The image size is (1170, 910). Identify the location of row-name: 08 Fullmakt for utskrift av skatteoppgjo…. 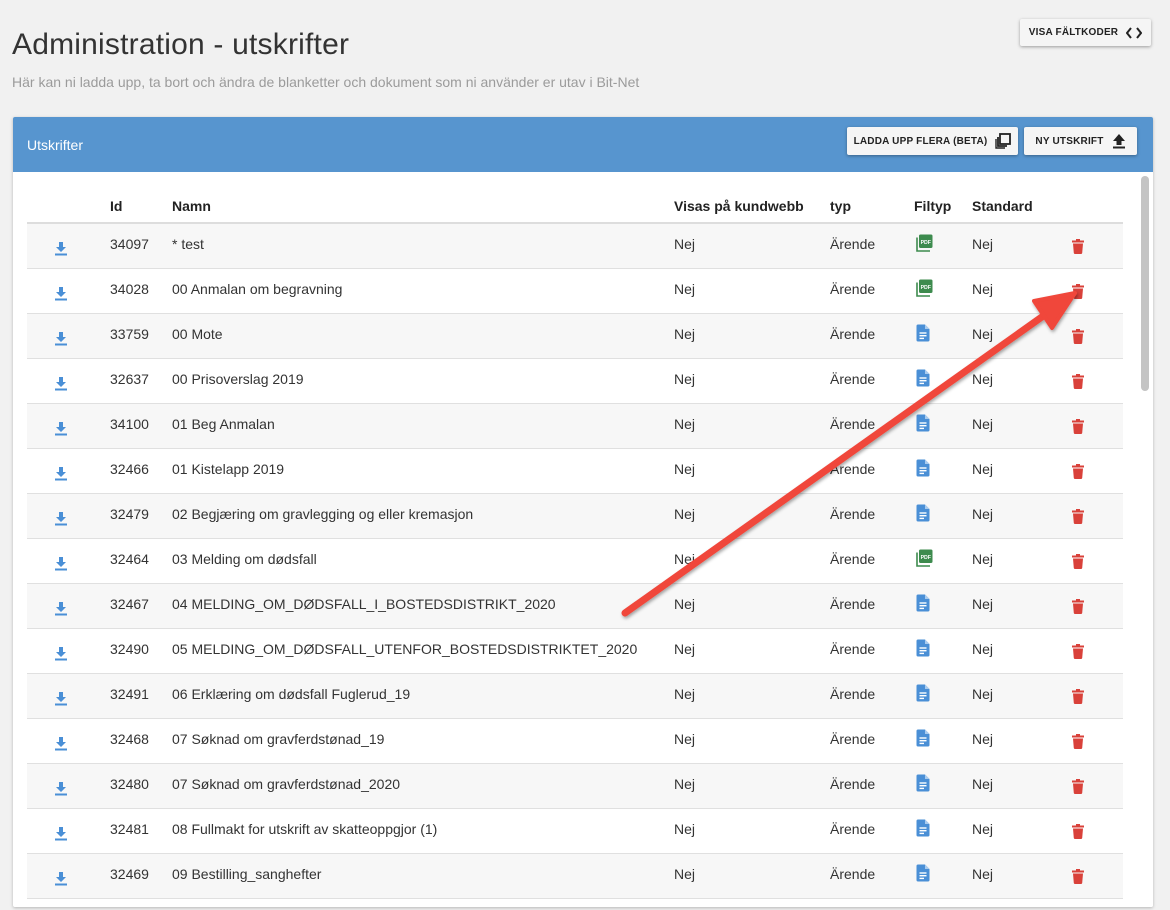
(304, 829).